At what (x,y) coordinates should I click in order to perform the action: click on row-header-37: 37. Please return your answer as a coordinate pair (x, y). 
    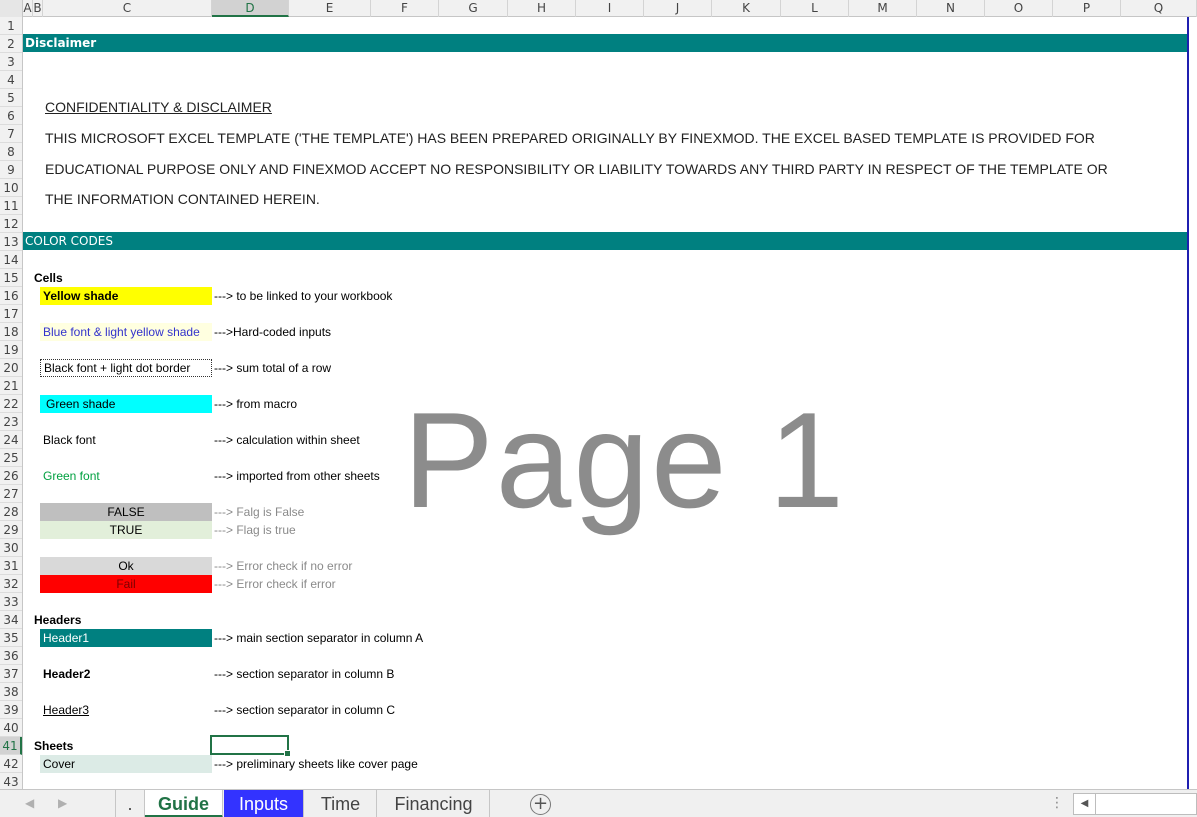
    Looking at the image, I should click on (11, 674).